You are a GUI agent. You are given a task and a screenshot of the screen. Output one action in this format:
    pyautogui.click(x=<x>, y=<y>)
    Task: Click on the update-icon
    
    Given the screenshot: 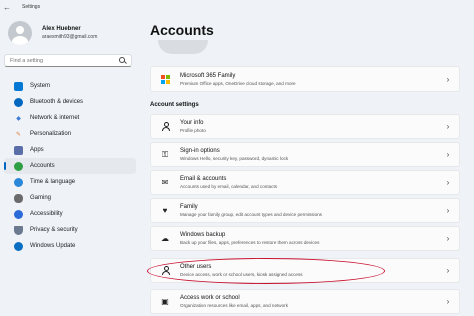 What is the action you would take?
    pyautogui.click(x=18, y=246)
    